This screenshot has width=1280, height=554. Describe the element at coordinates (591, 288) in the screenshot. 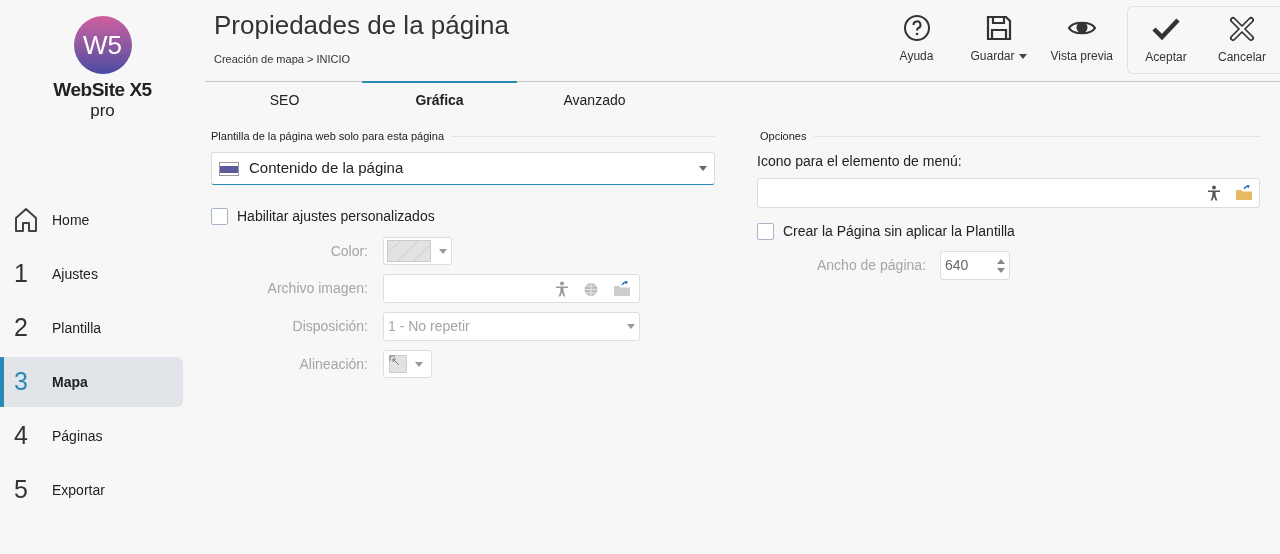

I see `globe-icon` at that location.